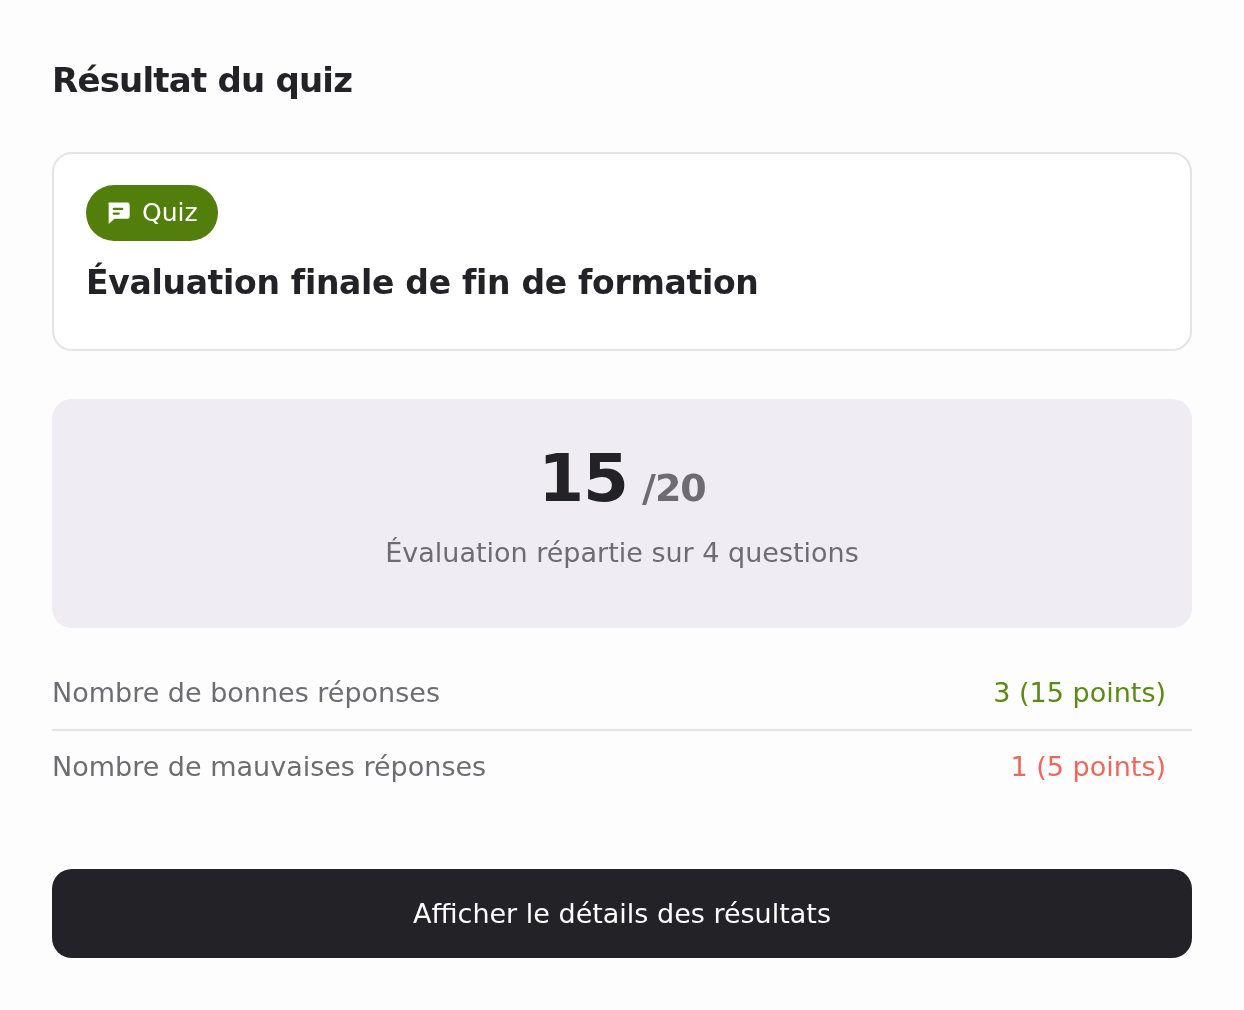  What do you see at coordinates (202, 80) in the screenshot?
I see `page-title: Résultat du quiz` at bounding box center [202, 80].